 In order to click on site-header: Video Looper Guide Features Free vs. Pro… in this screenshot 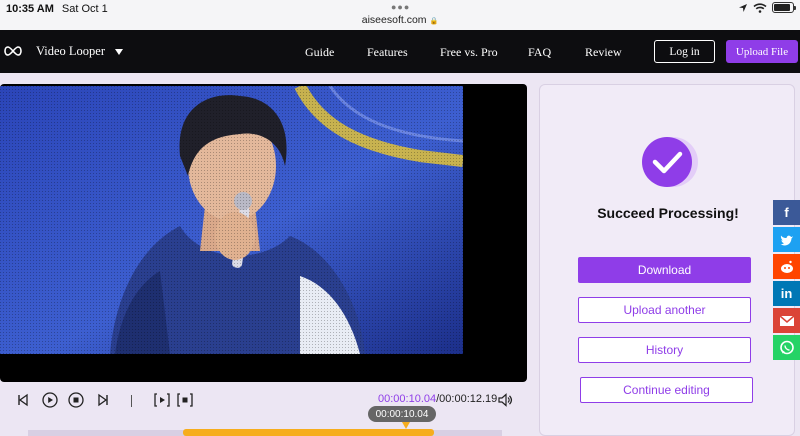, I will do `click(400, 51)`.